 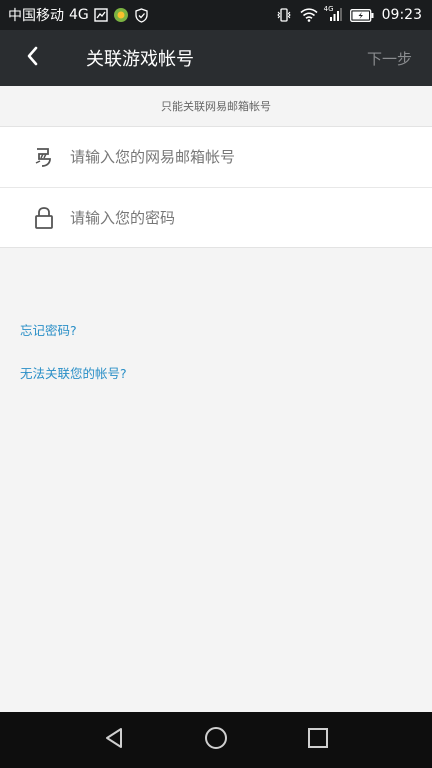 What do you see at coordinates (44, 157) in the screenshot?
I see `netease-logo-icon` at bounding box center [44, 157].